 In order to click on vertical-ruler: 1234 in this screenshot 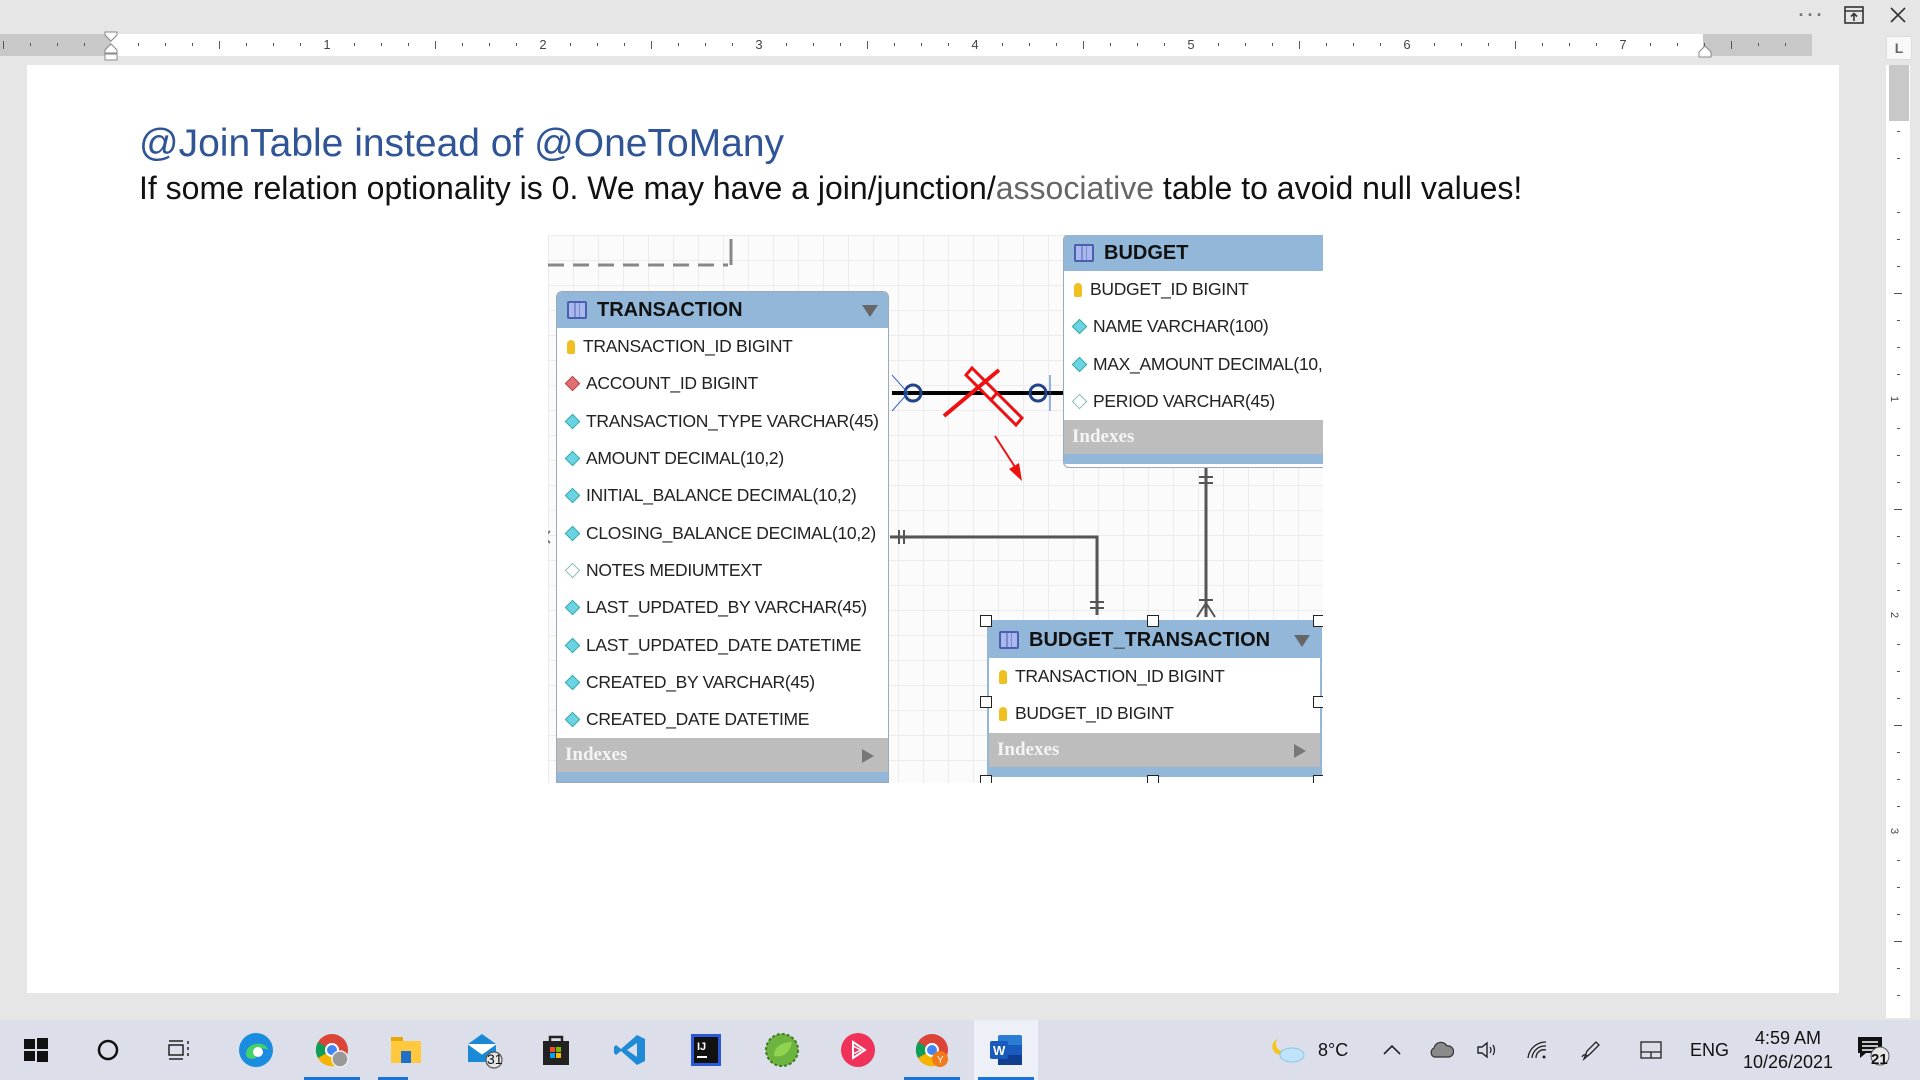, I will do `click(1898, 557)`.